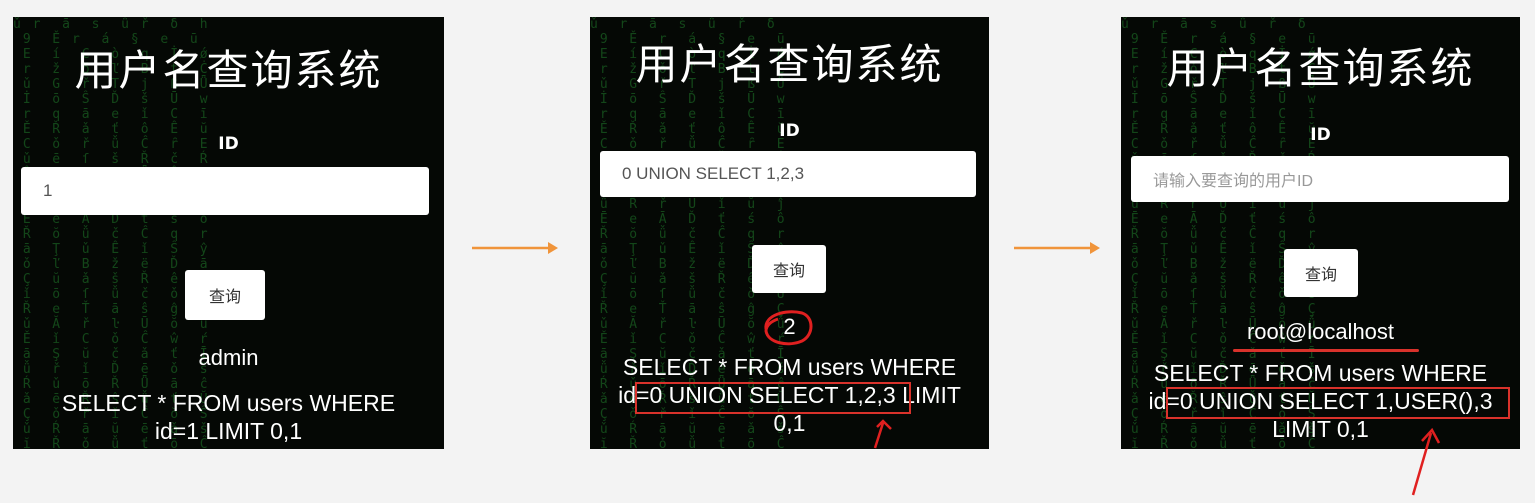 The height and width of the screenshot is (503, 1535). I want to click on sql-line: LIMIT 0,1, so click(1320, 429).